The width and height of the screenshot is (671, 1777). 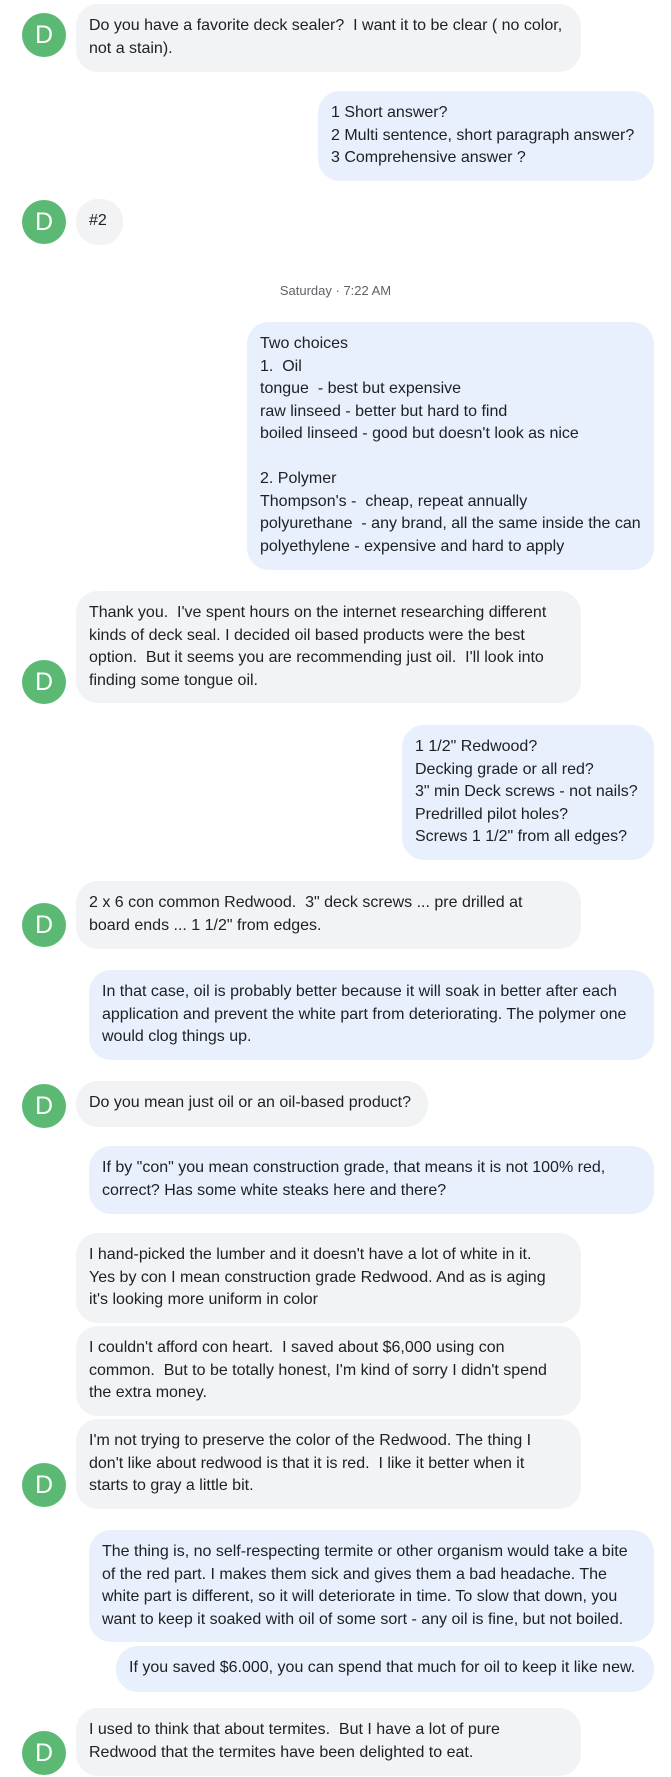 I want to click on message-text: #2, so click(x=99, y=221).